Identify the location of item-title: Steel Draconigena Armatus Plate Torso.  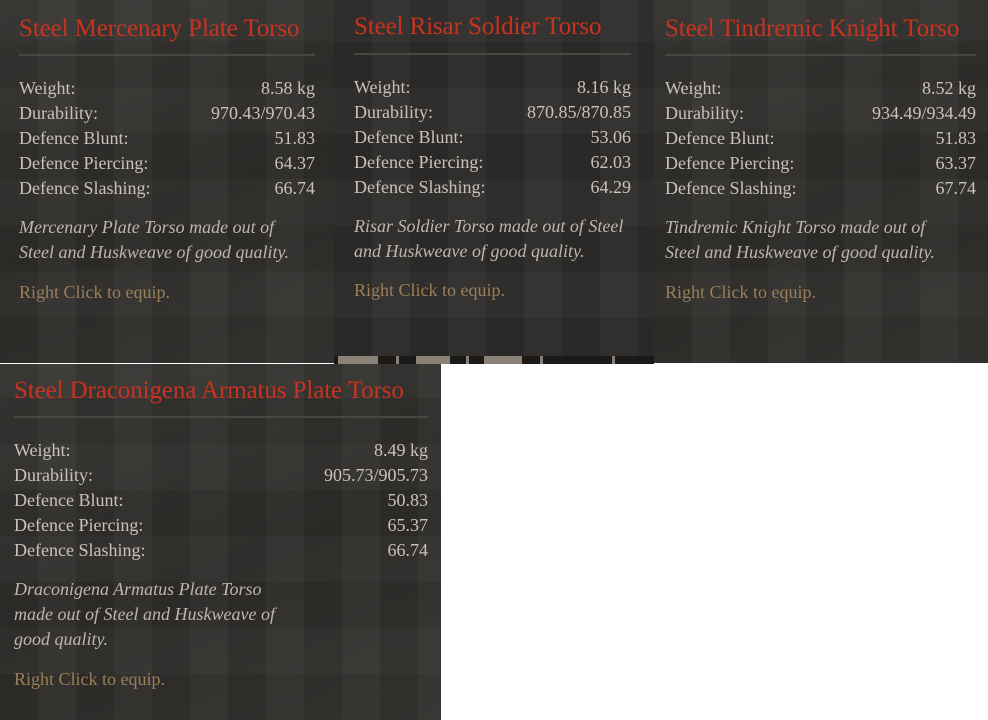
(209, 390).